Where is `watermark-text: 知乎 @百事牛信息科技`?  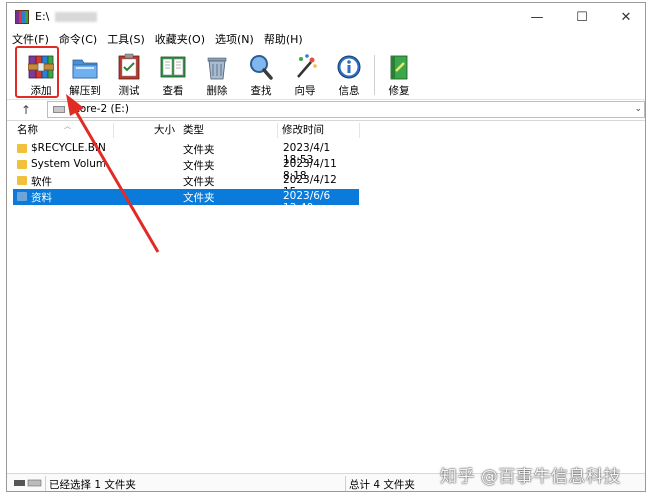 watermark-text: 知乎 @百事牛信息科技 is located at coordinates (530, 477).